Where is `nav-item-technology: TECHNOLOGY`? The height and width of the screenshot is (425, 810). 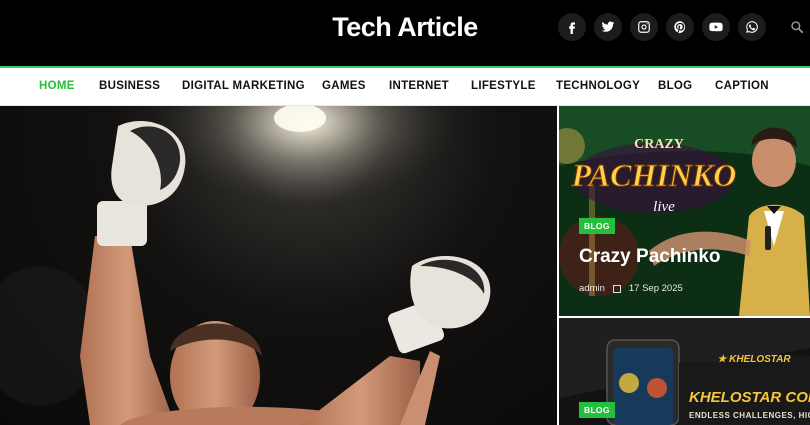
nav-item-technology: TECHNOLOGY is located at coordinates (598, 86).